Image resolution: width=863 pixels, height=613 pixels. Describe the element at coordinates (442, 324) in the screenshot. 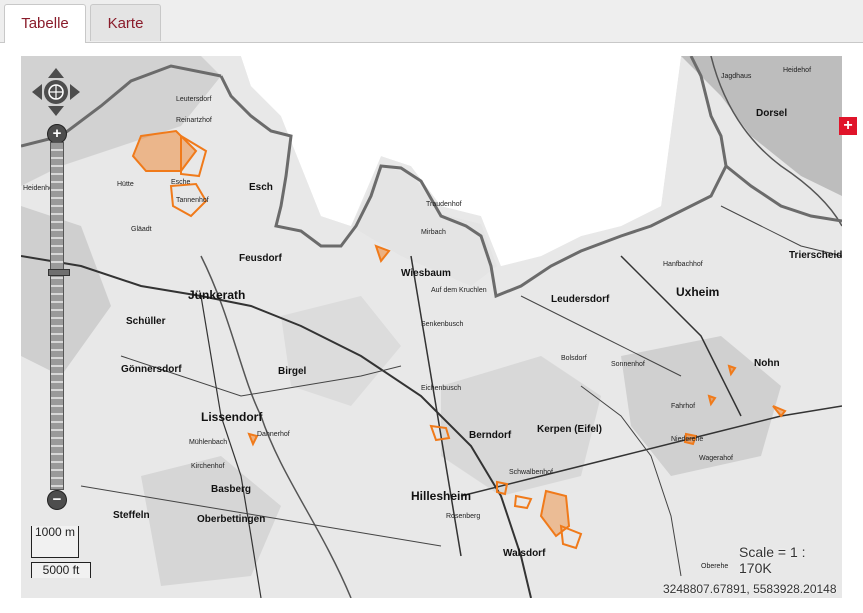

I see `place-label: Senkenbusch` at that location.